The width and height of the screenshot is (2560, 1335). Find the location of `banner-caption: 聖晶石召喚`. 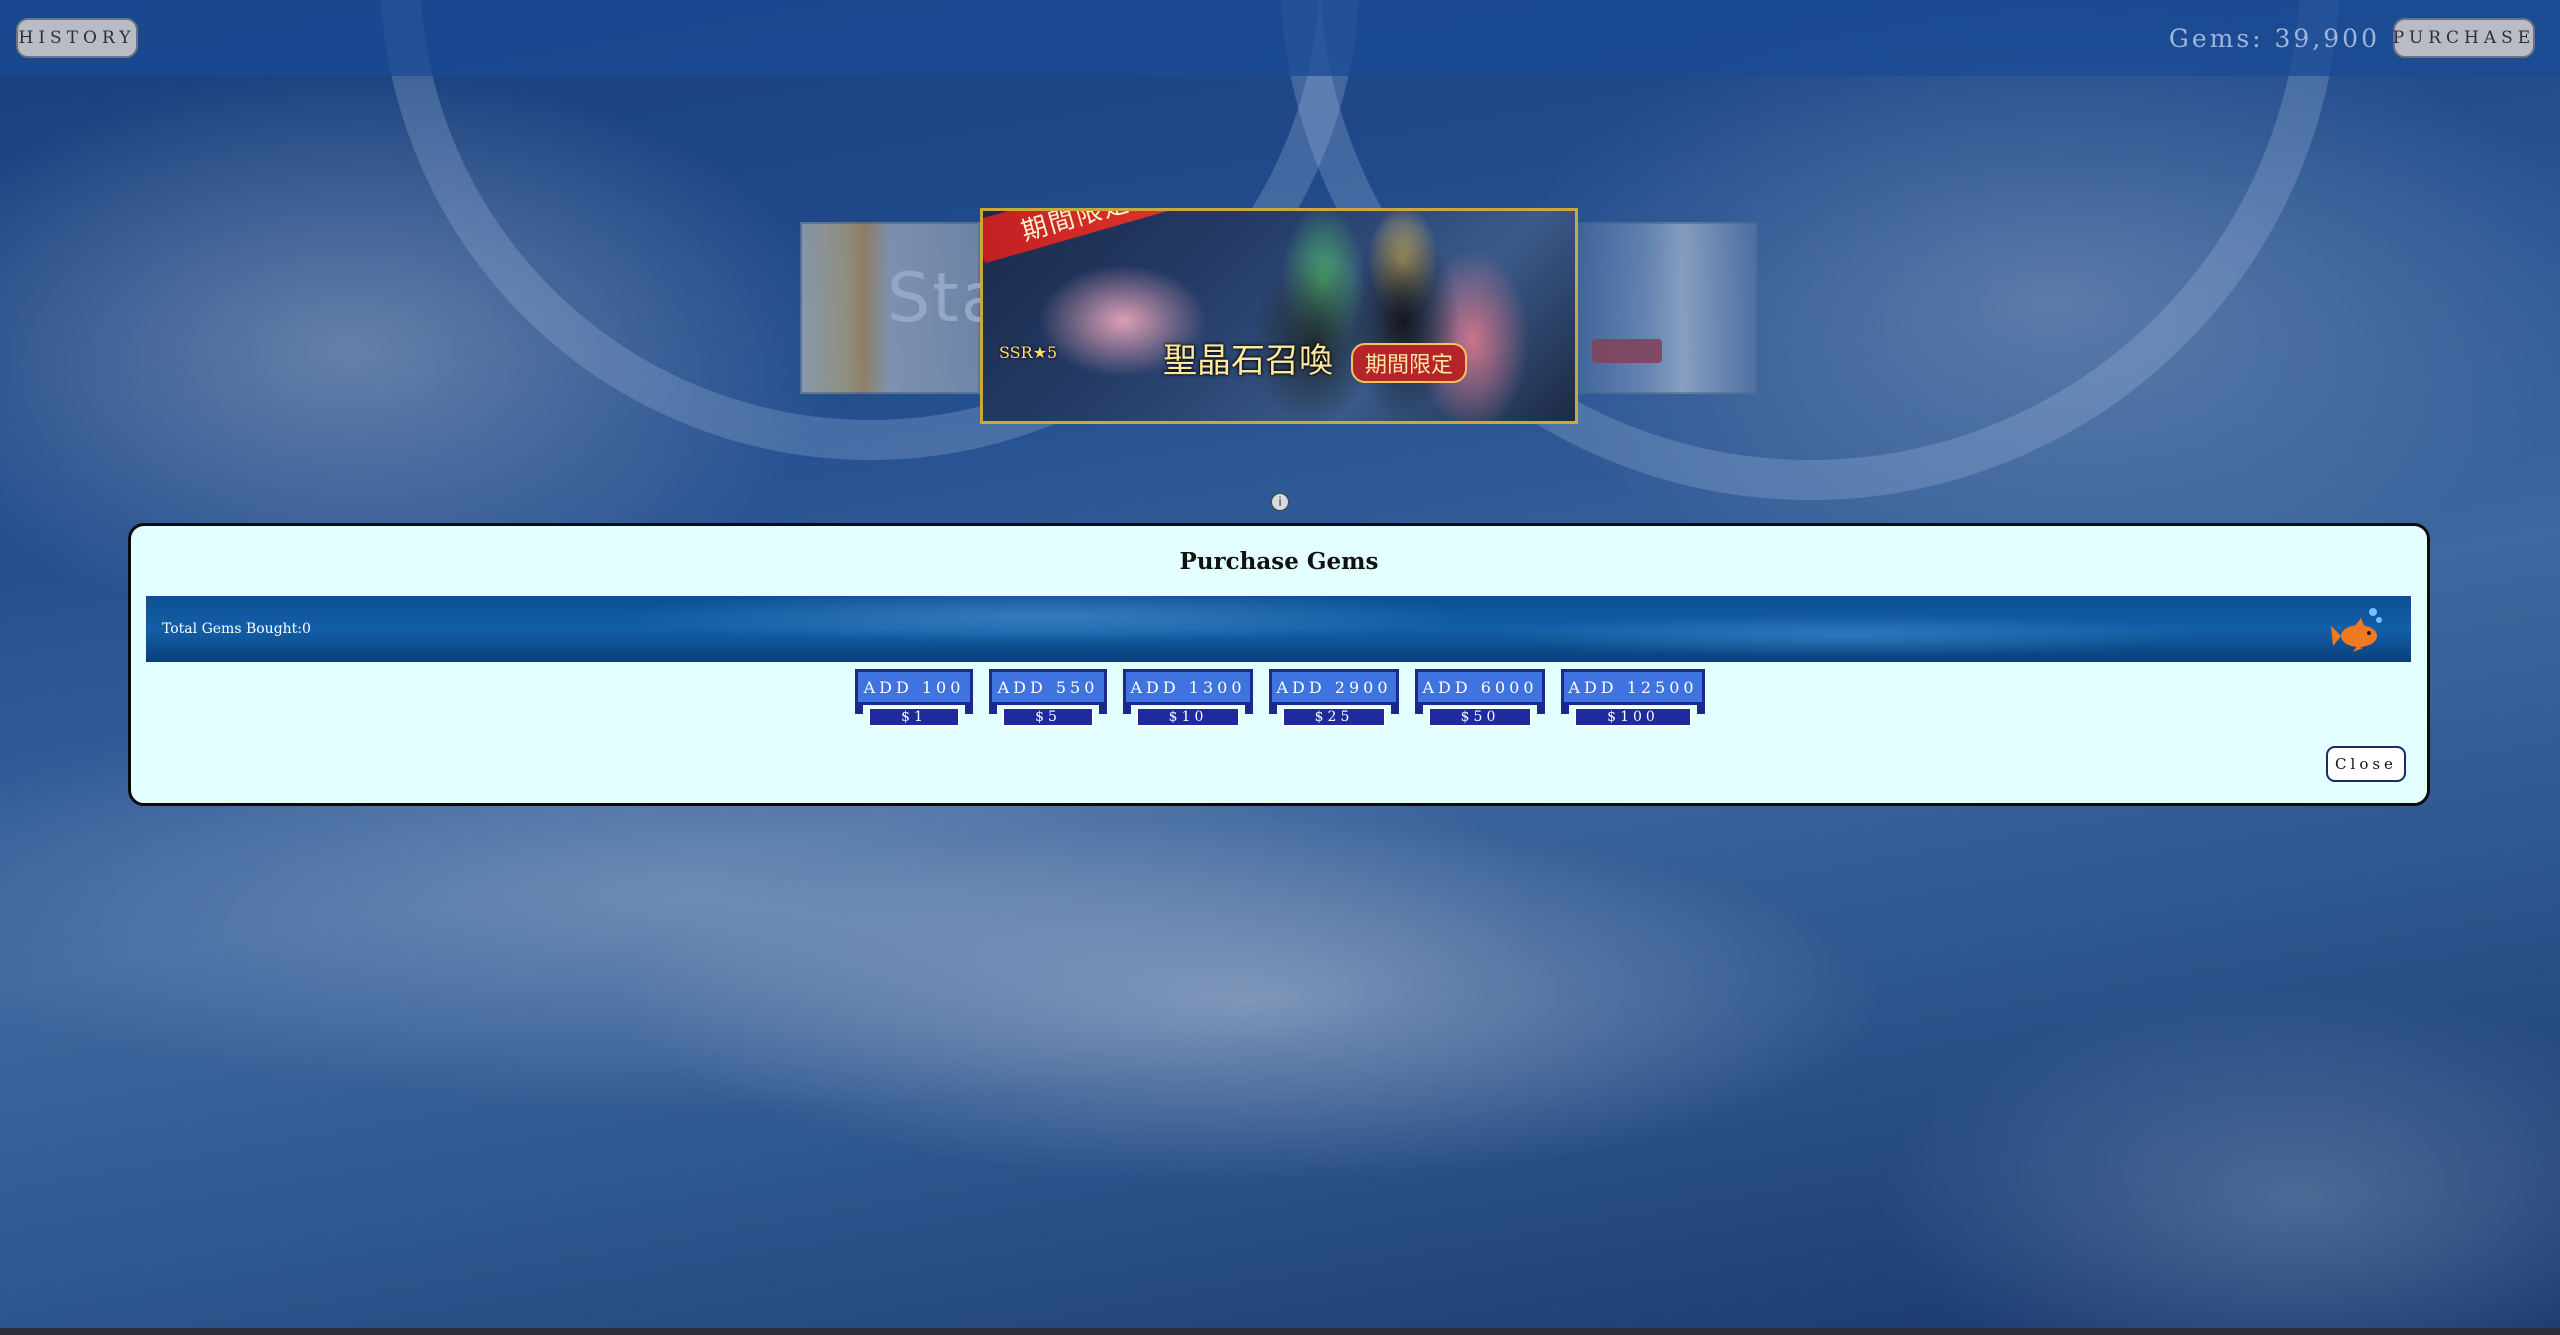

banner-caption: 聖晶石召喚 is located at coordinates (1248, 361).